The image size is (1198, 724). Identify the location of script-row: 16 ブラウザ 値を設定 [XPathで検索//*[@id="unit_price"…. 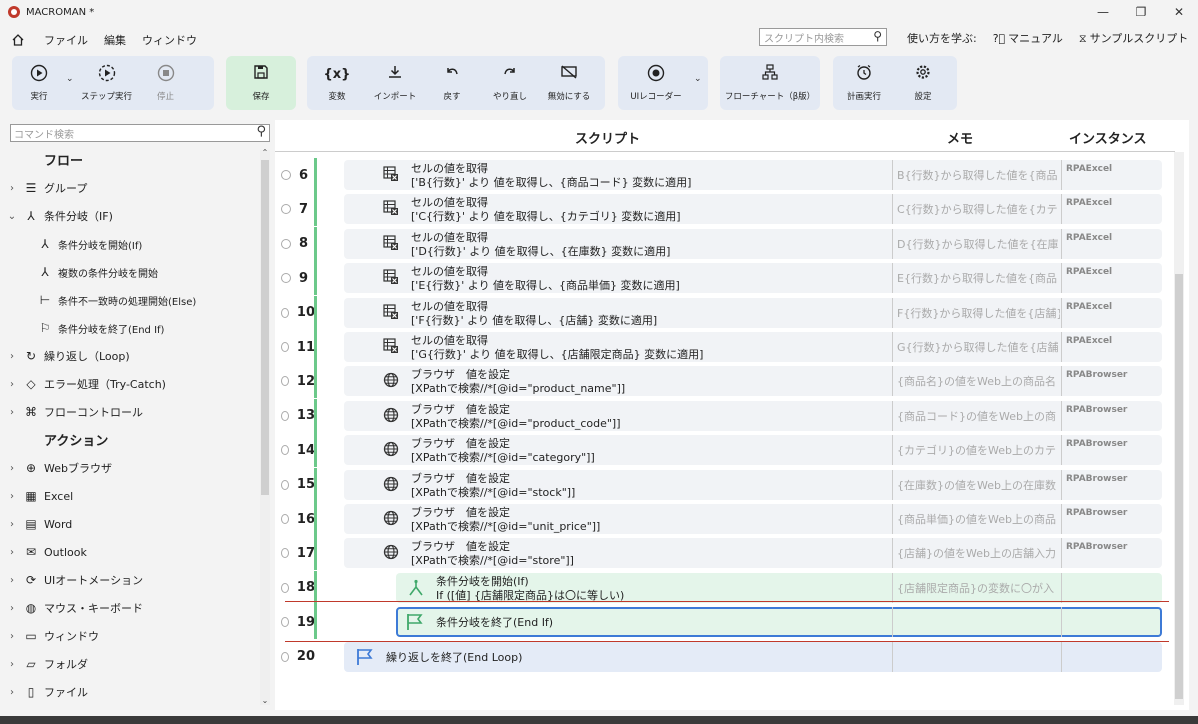
(720, 519).